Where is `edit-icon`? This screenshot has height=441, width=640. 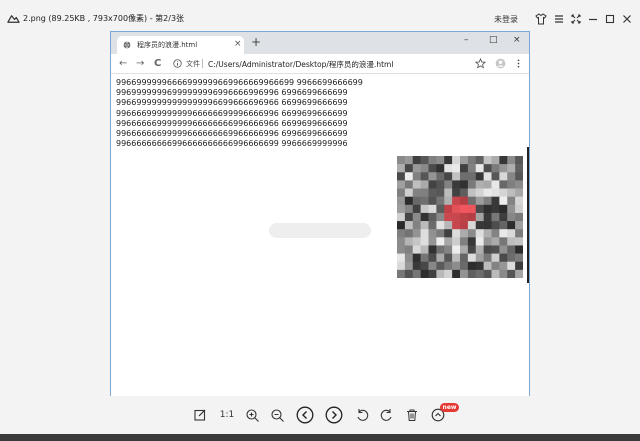 edit-icon is located at coordinates (200, 415).